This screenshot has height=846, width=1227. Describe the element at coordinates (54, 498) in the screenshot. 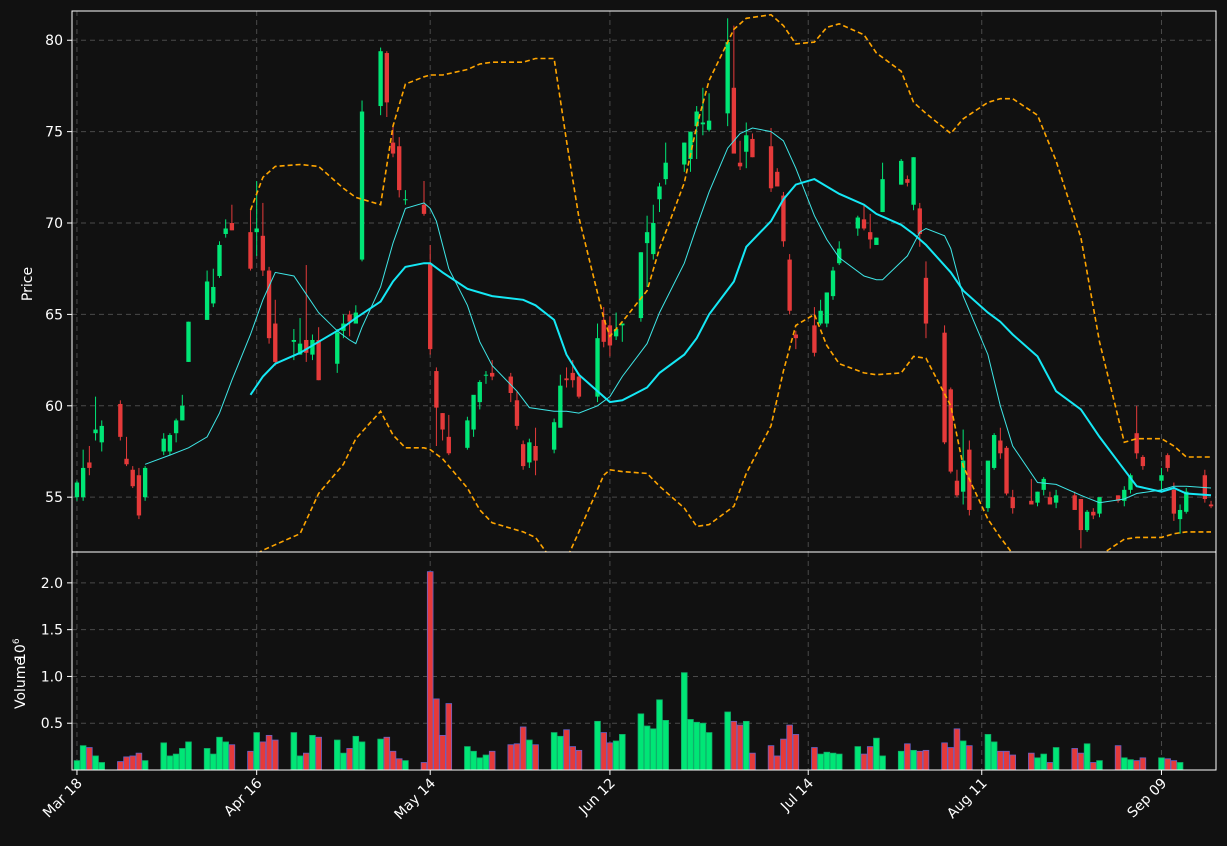

I see `price-tick-label: 55` at that location.